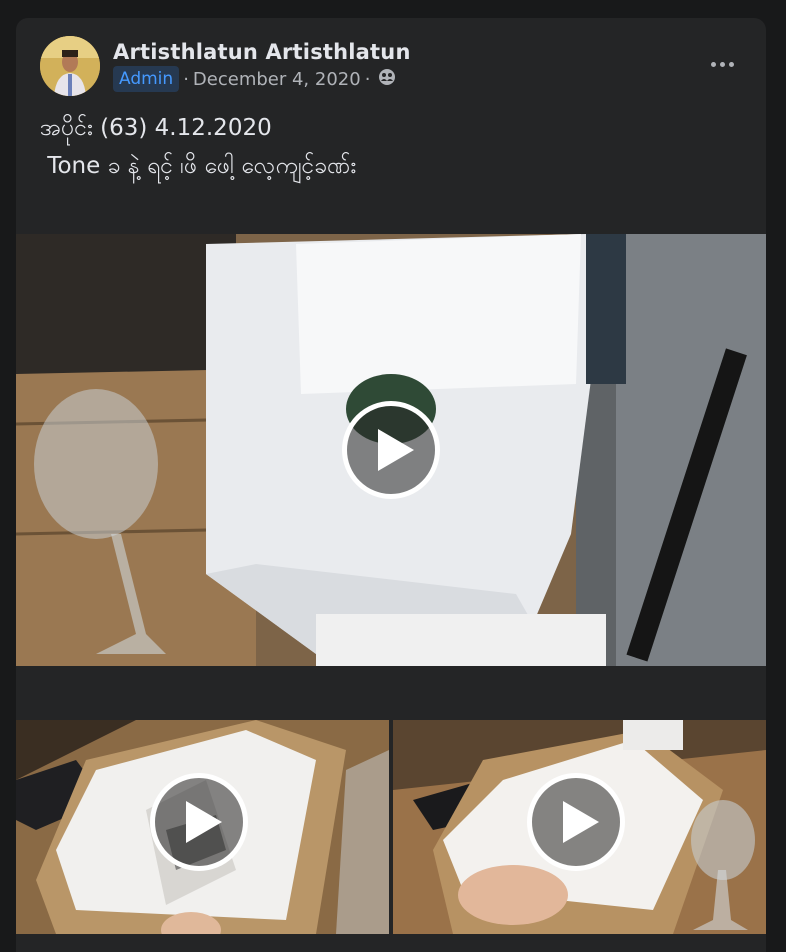 This screenshot has height=952, width=786. I want to click on post-meta: Admin · December 4, 2020 ·, so click(254, 79).